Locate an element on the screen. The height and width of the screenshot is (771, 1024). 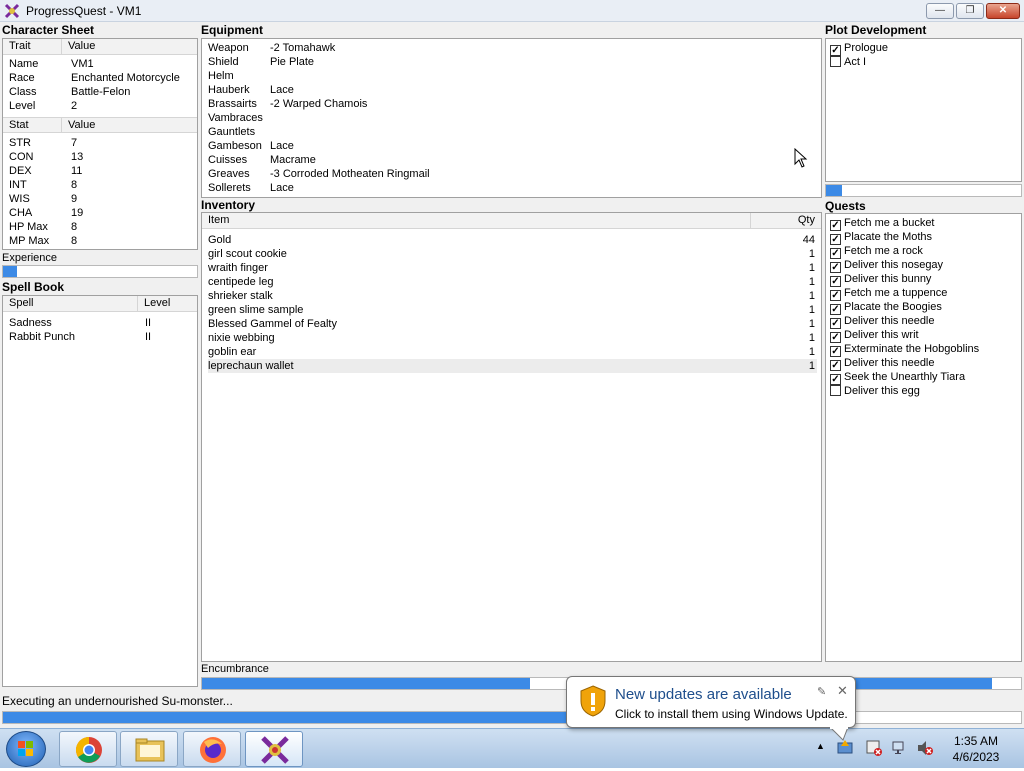
stat-row: STR 7 is located at coordinates (101, 143).